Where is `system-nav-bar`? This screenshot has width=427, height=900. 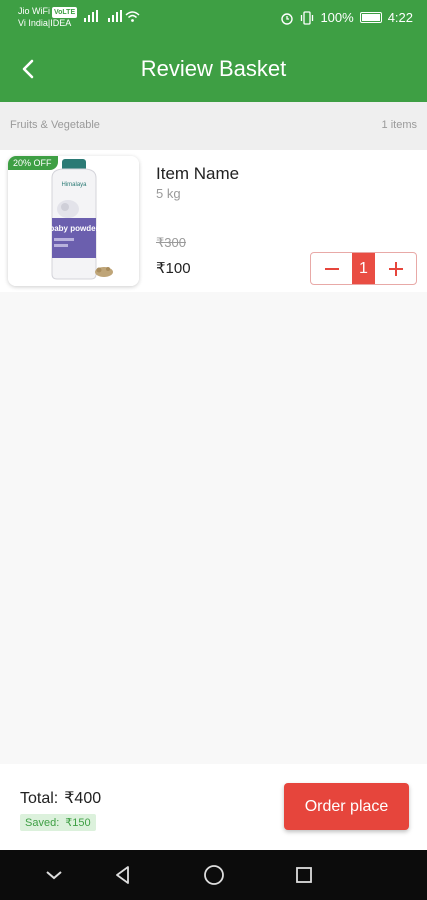
system-nav-bar is located at coordinates (213, 875).